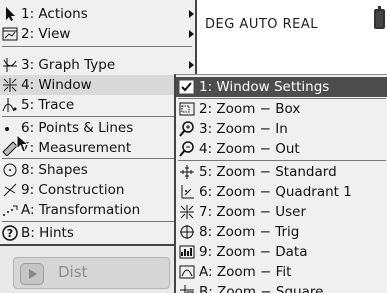 This screenshot has width=387, height=293. Describe the element at coordinates (10, 14) in the screenshot. I see `pointer-arrow-icon` at that location.